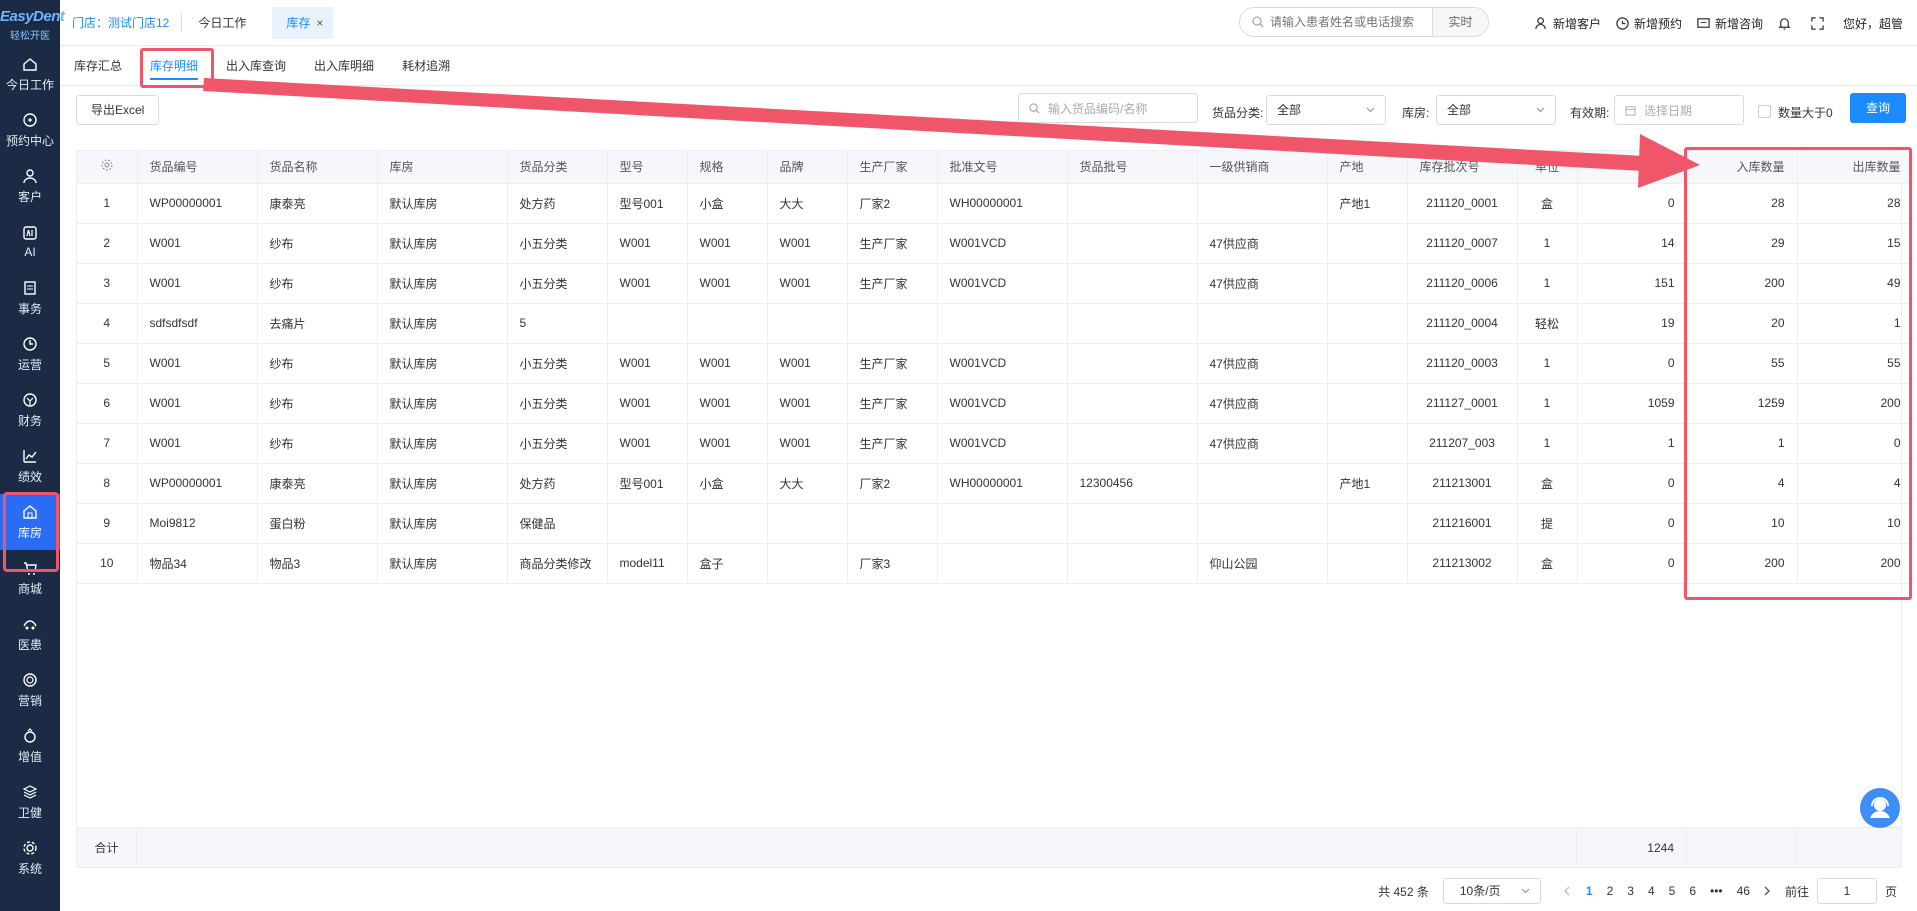  What do you see at coordinates (557, 323) in the screenshot?
I see `table-cell: 5` at bounding box center [557, 323].